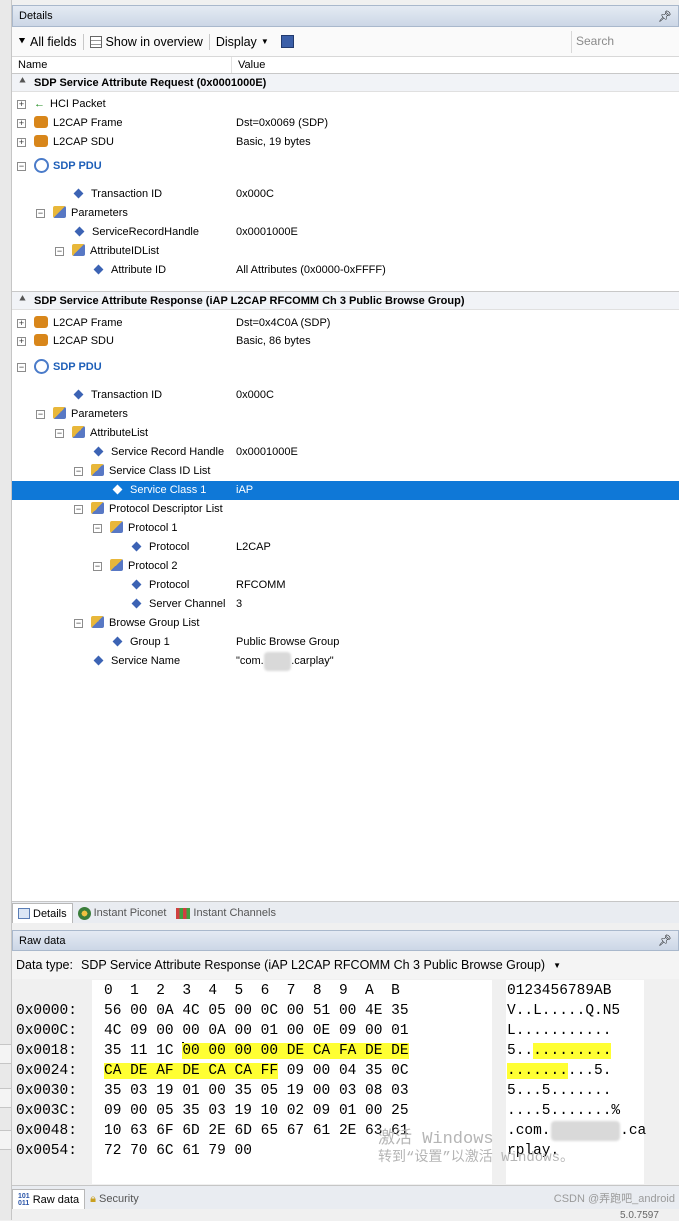 The image size is (679, 1221). I want to click on dropdown-arrow-icon: ▼, so click(557, 965).